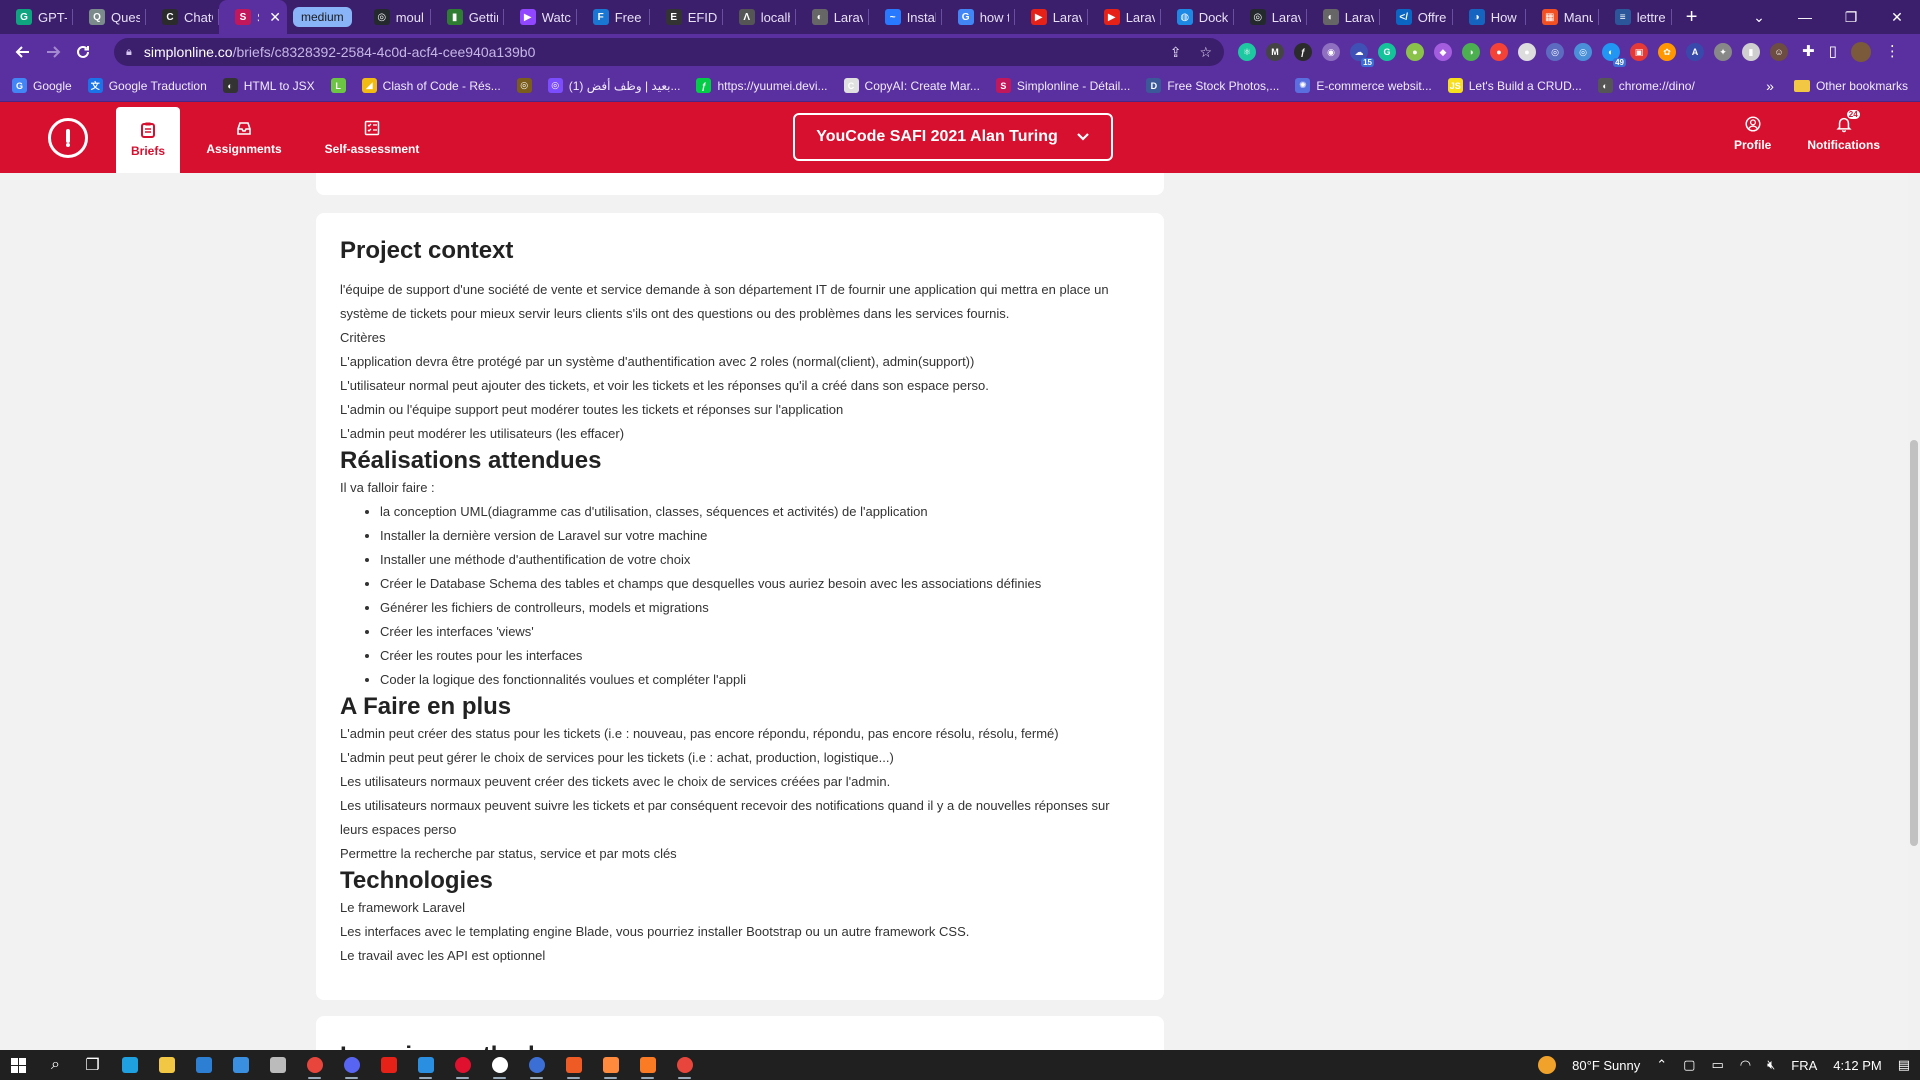 The height and width of the screenshot is (1080, 1920). What do you see at coordinates (1770, 86) in the screenshot?
I see `bookmarks-overflow-button: »` at bounding box center [1770, 86].